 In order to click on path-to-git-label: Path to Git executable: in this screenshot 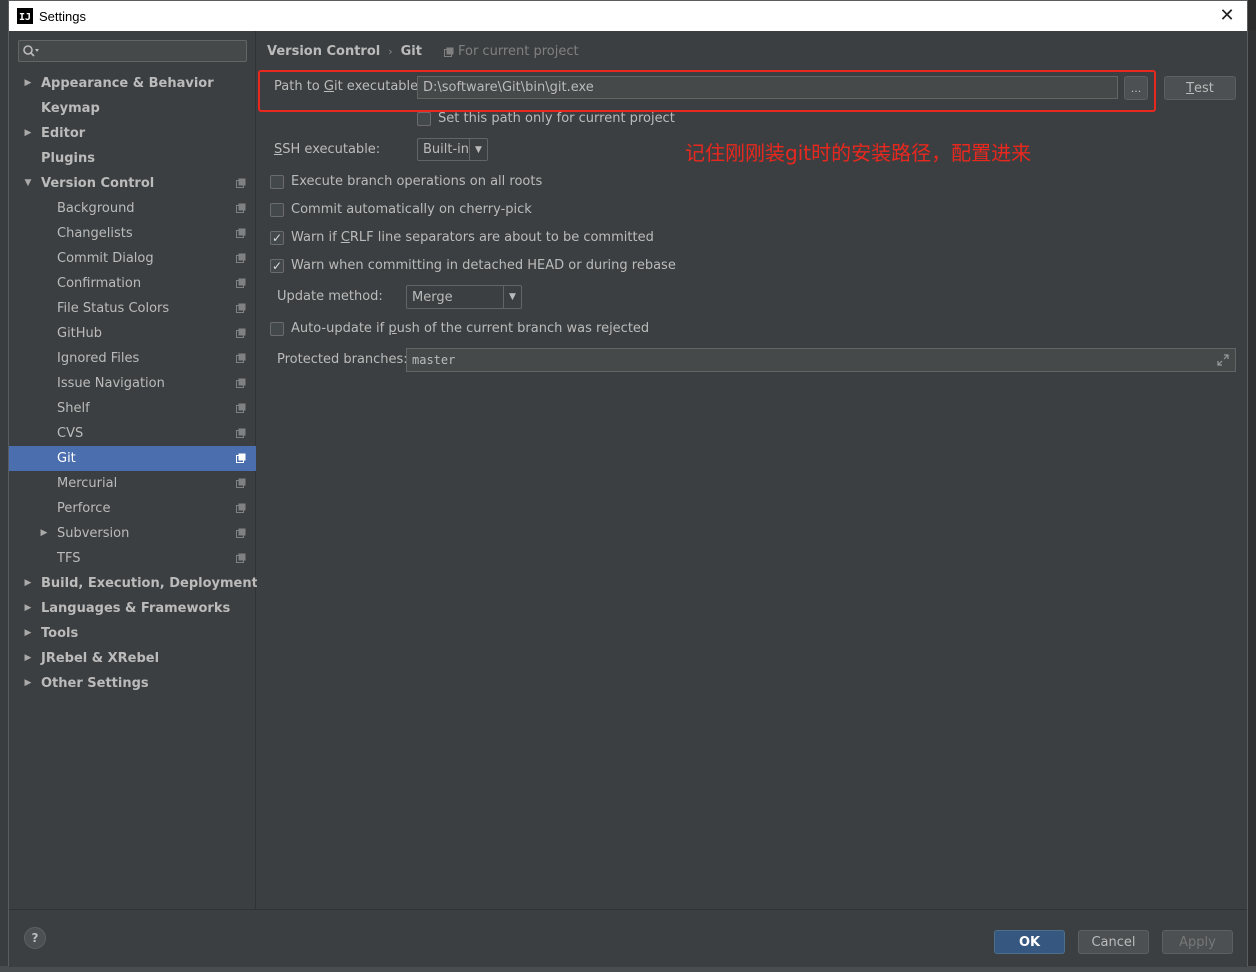, I will do `click(348, 86)`.